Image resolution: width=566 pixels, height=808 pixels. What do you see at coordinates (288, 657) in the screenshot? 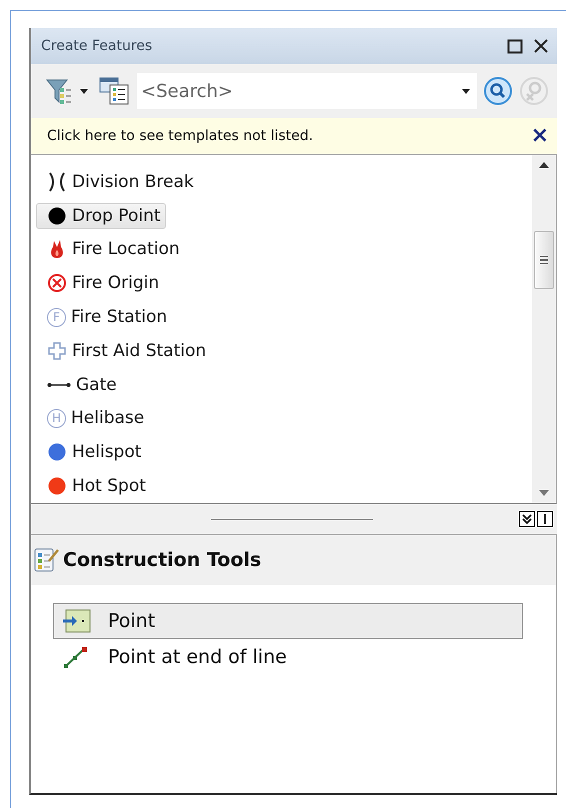
I see `tool-item: Point at end of line` at bounding box center [288, 657].